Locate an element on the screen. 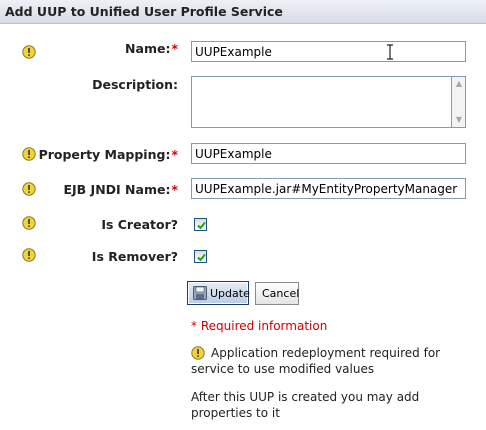 The width and height of the screenshot is (486, 430). after-note-line2: properties to it is located at coordinates (235, 413).